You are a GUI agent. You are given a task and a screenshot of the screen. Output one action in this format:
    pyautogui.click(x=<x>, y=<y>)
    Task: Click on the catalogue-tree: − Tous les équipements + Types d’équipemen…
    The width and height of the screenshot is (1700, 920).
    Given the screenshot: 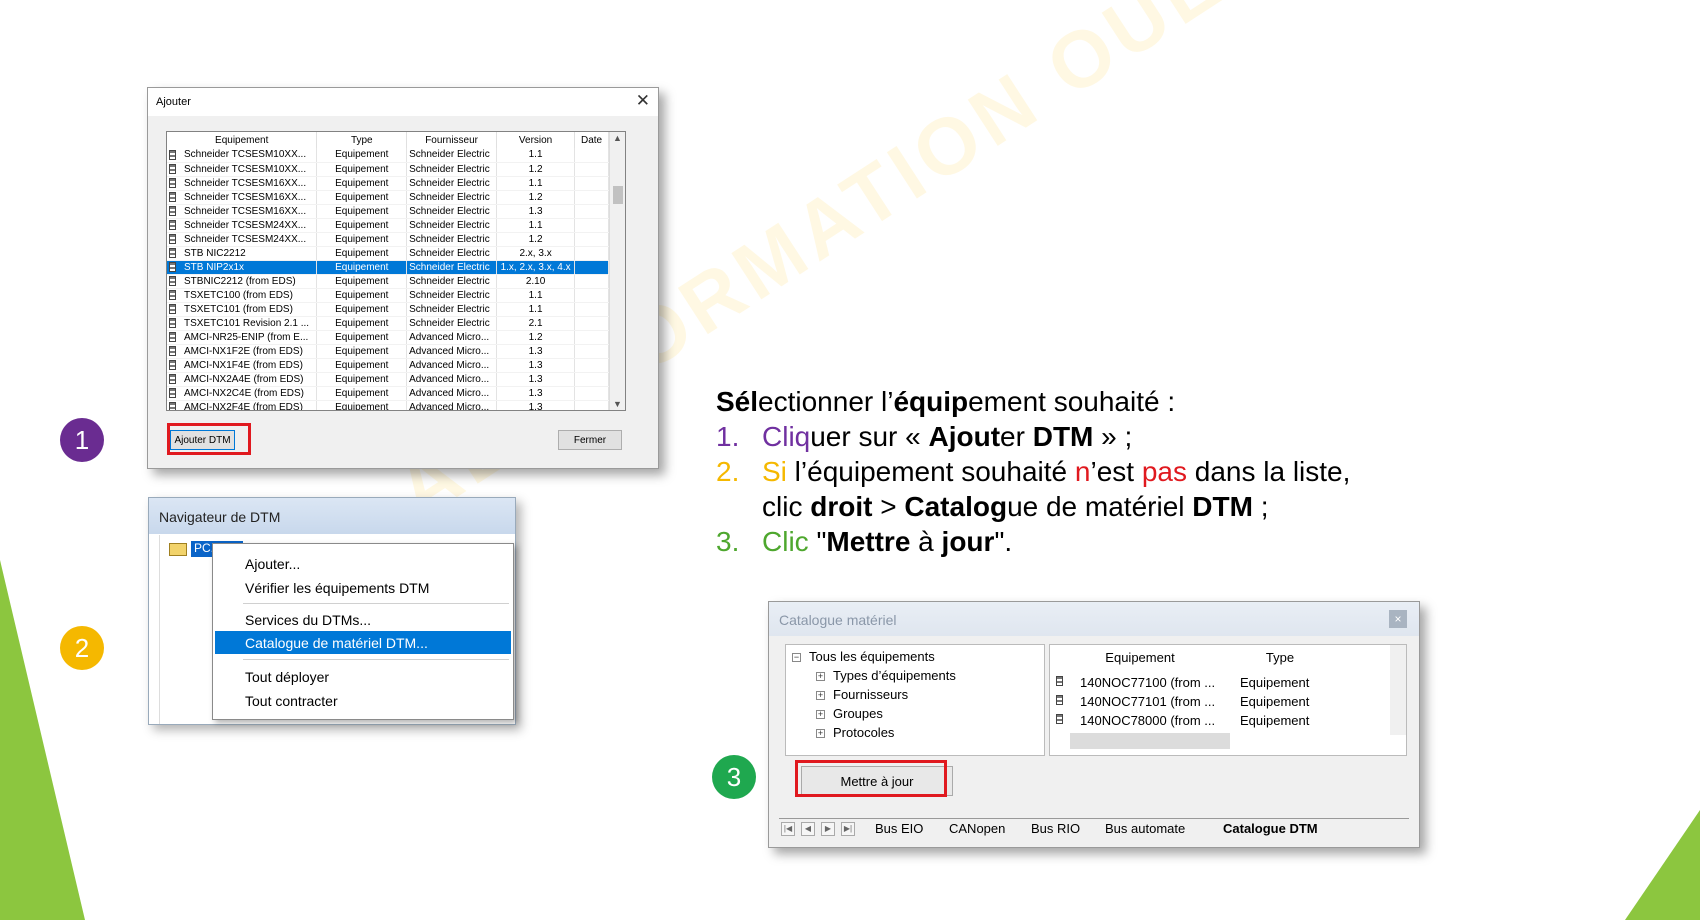 What is the action you would take?
    pyautogui.click(x=915, y=700)
    